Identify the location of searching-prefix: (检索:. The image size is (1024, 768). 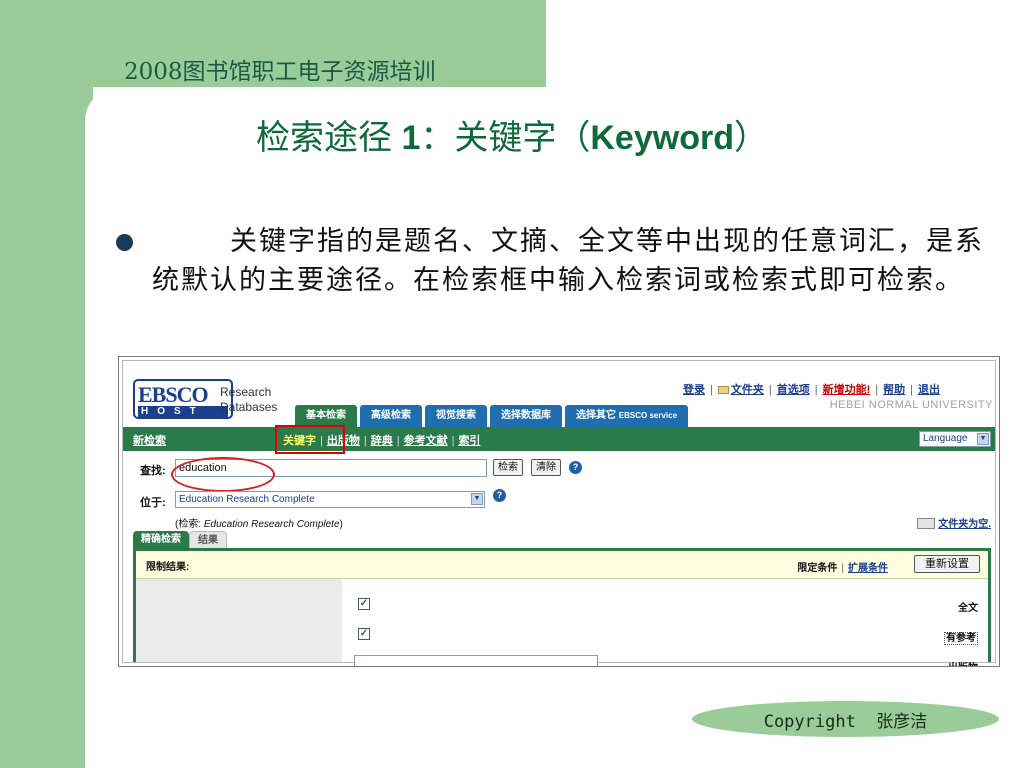
(189, 524).